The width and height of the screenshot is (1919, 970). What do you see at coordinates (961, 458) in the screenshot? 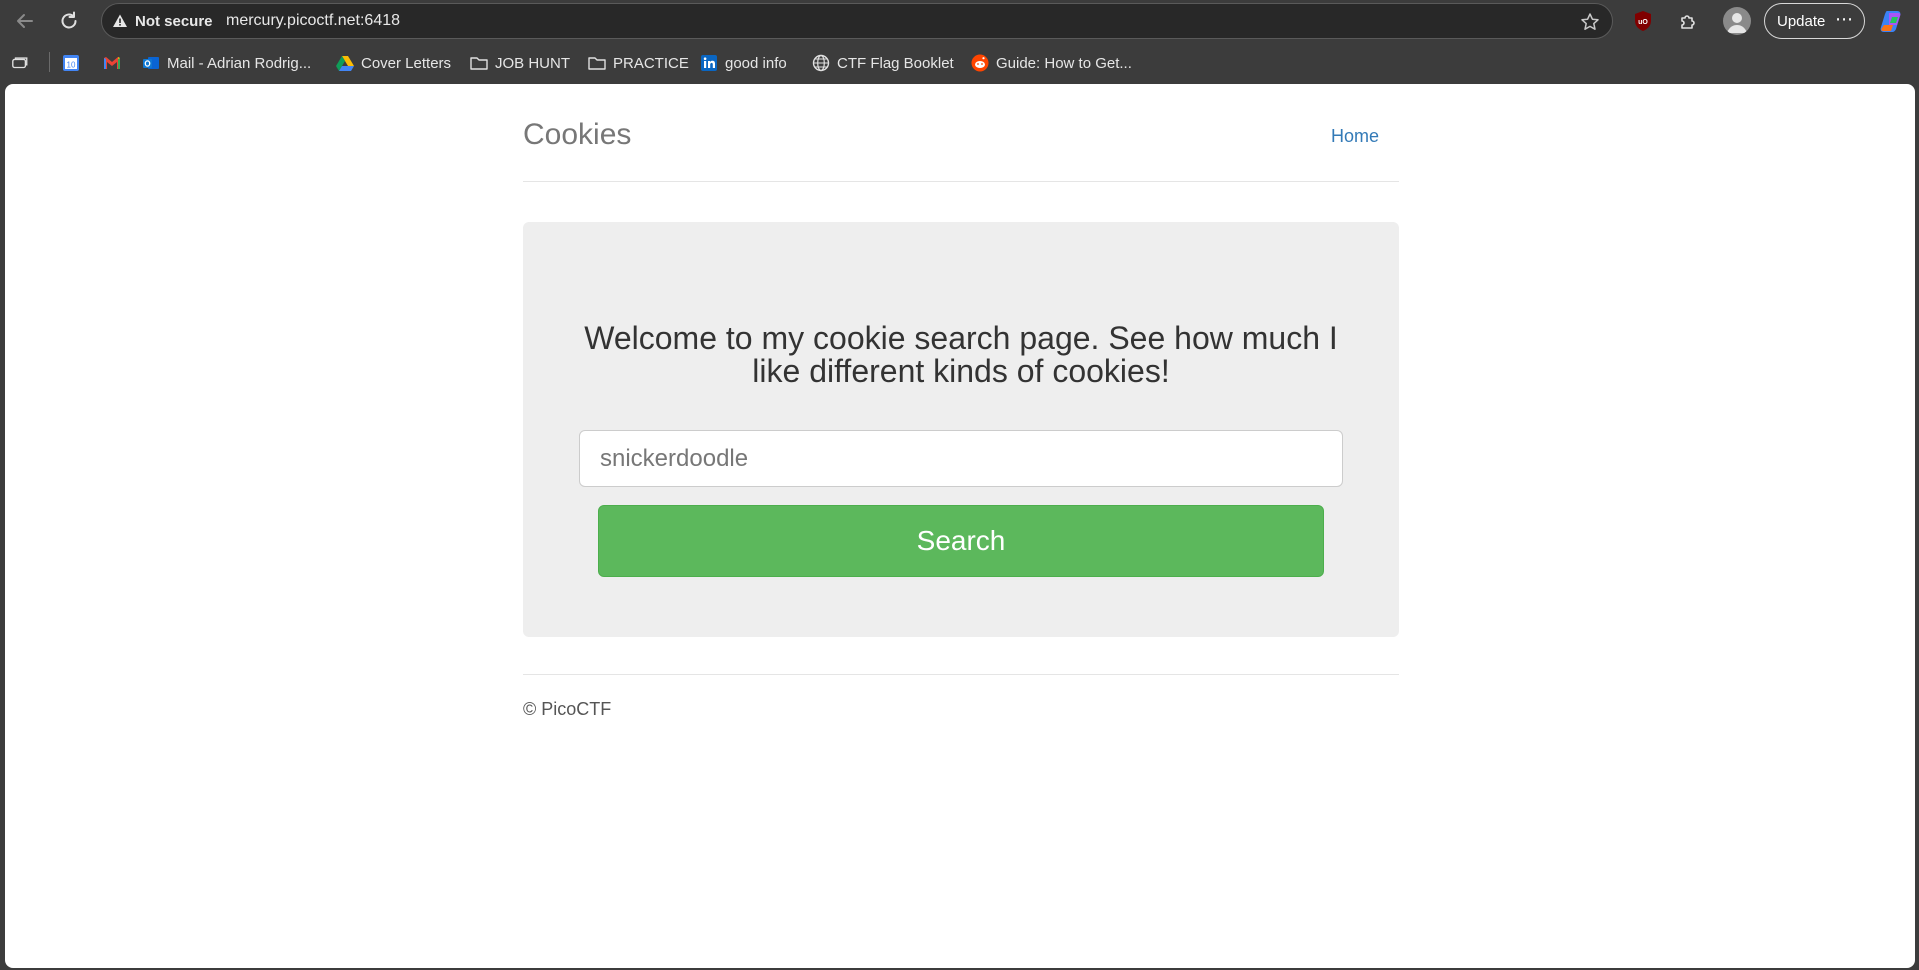
I see `cookie-search-input` at bounding box center [961, 458].